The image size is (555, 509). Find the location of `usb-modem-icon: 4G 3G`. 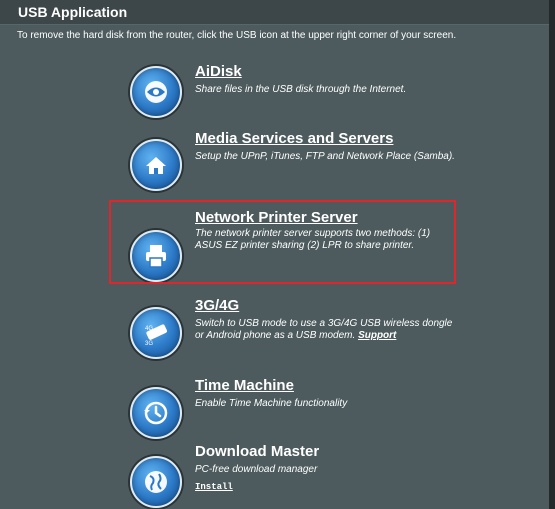

usb-modem-icon: 4G 3G is located at coordinates (156, 333).